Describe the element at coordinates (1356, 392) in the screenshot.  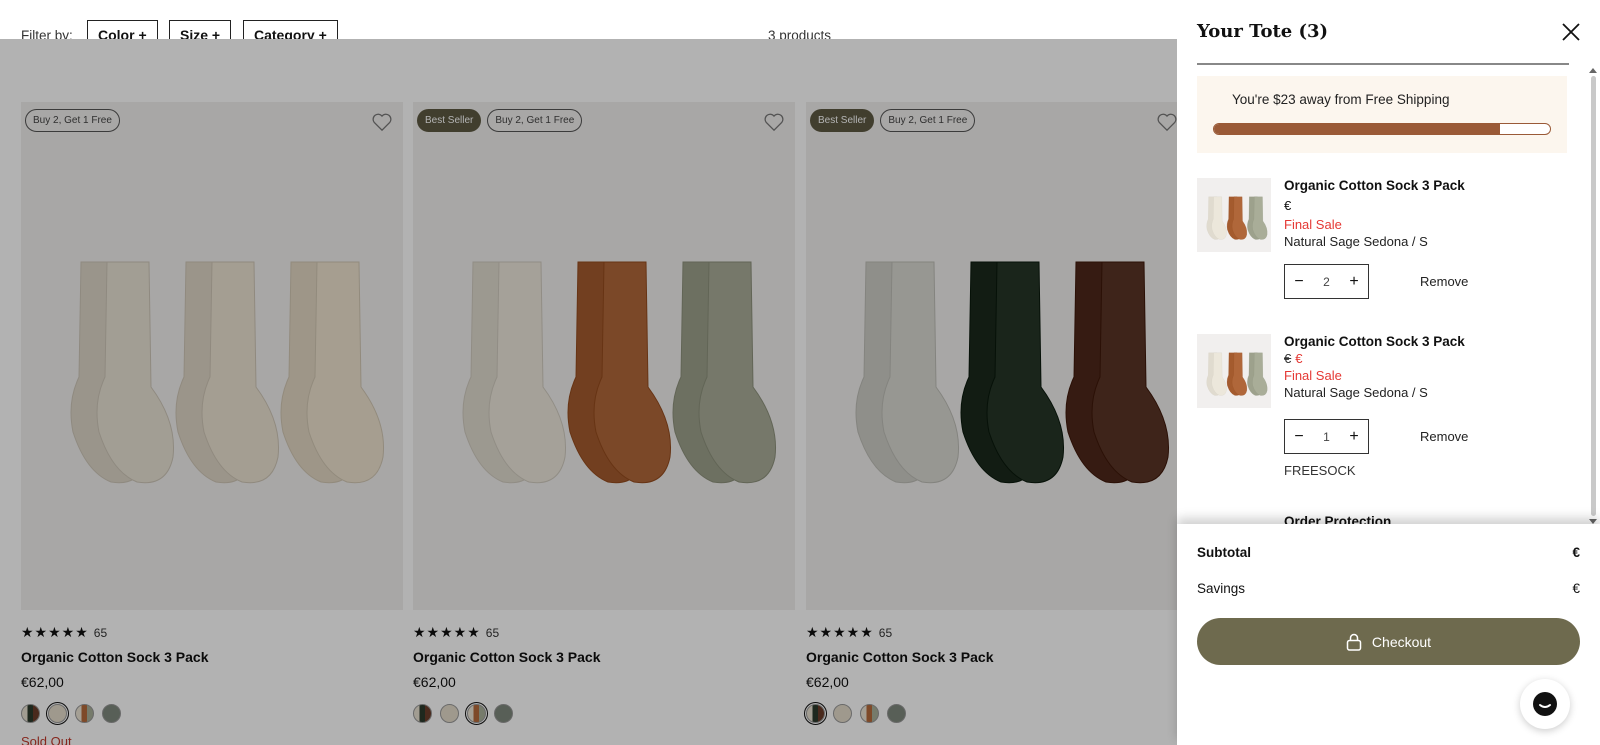
I see `cart-item-variant: Natural Sage Sedona / S` at that location.